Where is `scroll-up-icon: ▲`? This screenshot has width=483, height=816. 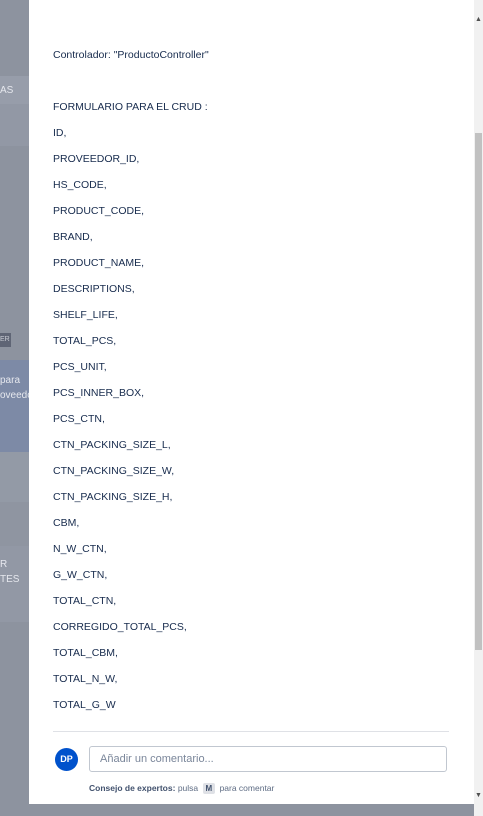 scroll-up-icon: ▲ is located at coordinates (478, 20).